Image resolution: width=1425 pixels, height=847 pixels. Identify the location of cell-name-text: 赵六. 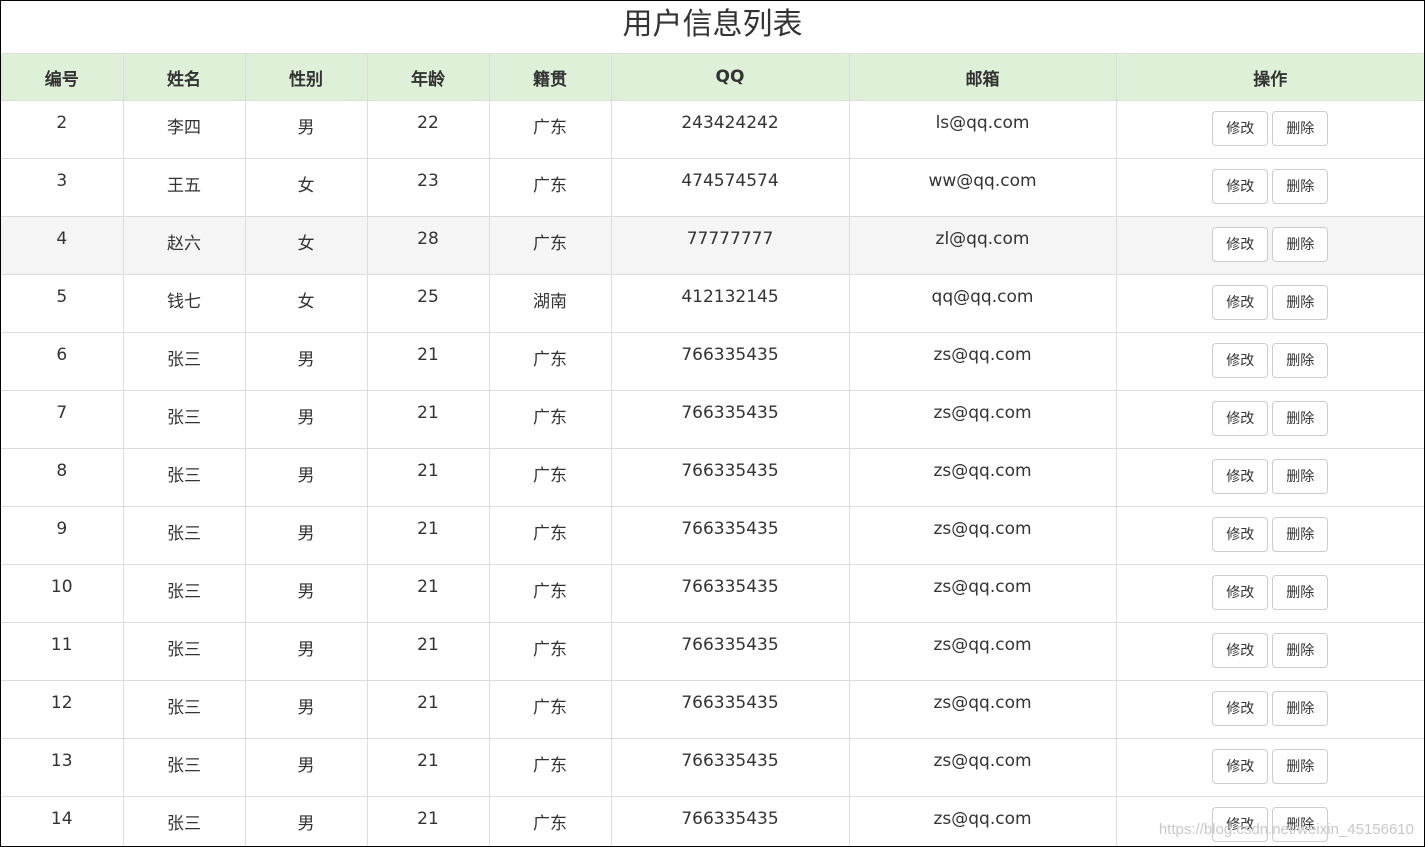
(184, 244).